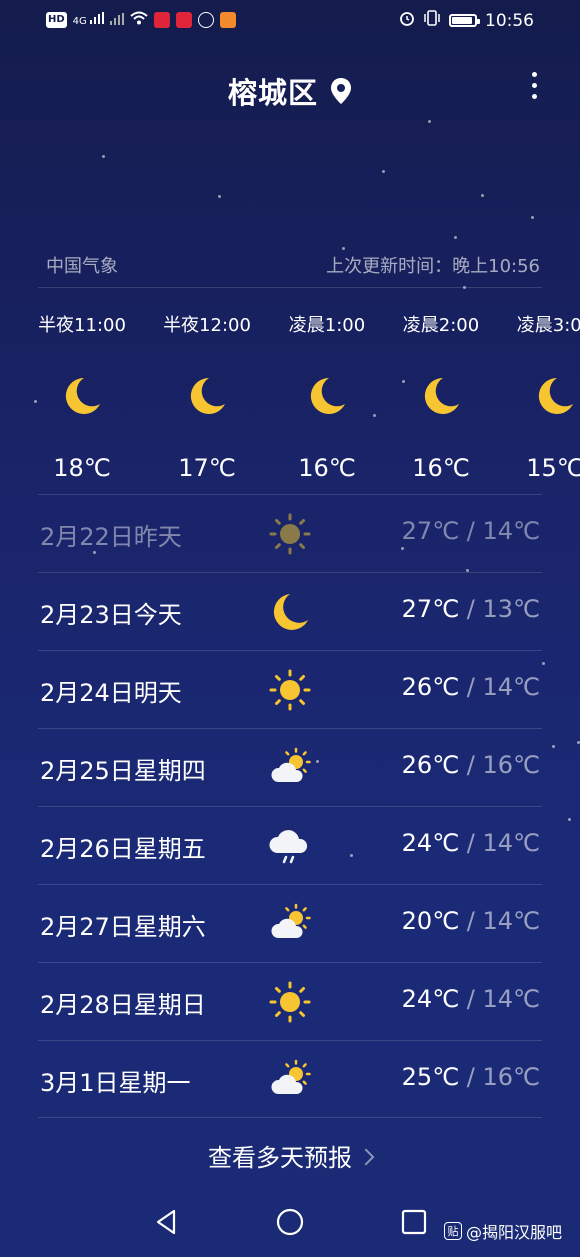  I want to click on high-temp: 25℃, so click(430, 1077).